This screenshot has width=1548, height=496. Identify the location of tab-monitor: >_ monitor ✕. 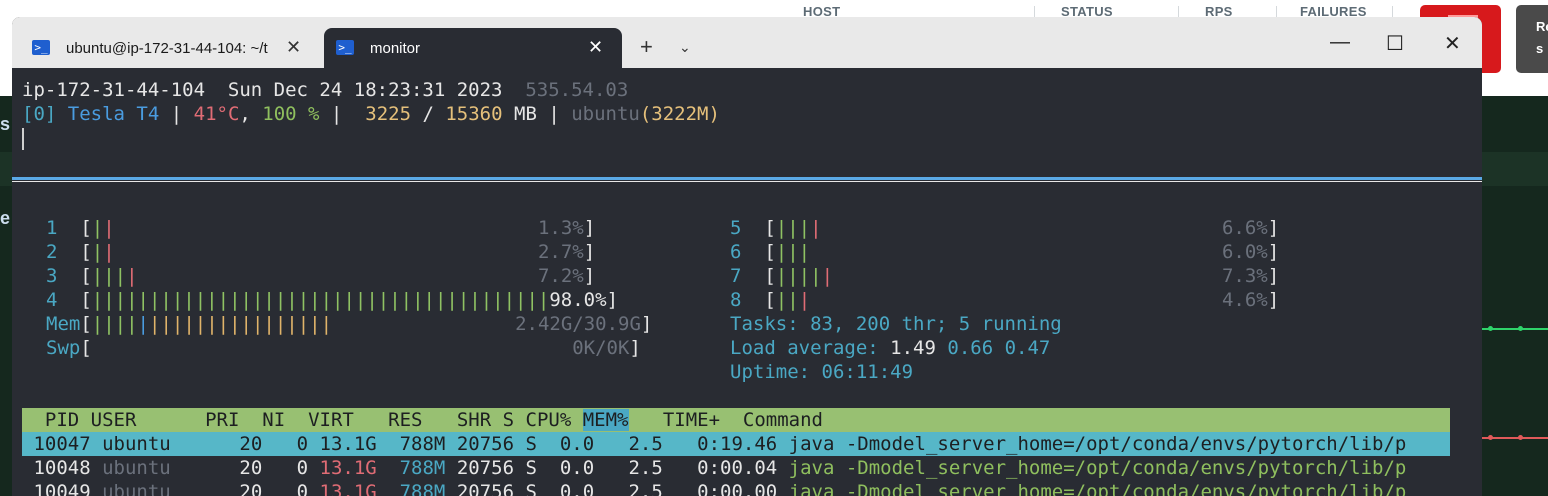
(473, 48).